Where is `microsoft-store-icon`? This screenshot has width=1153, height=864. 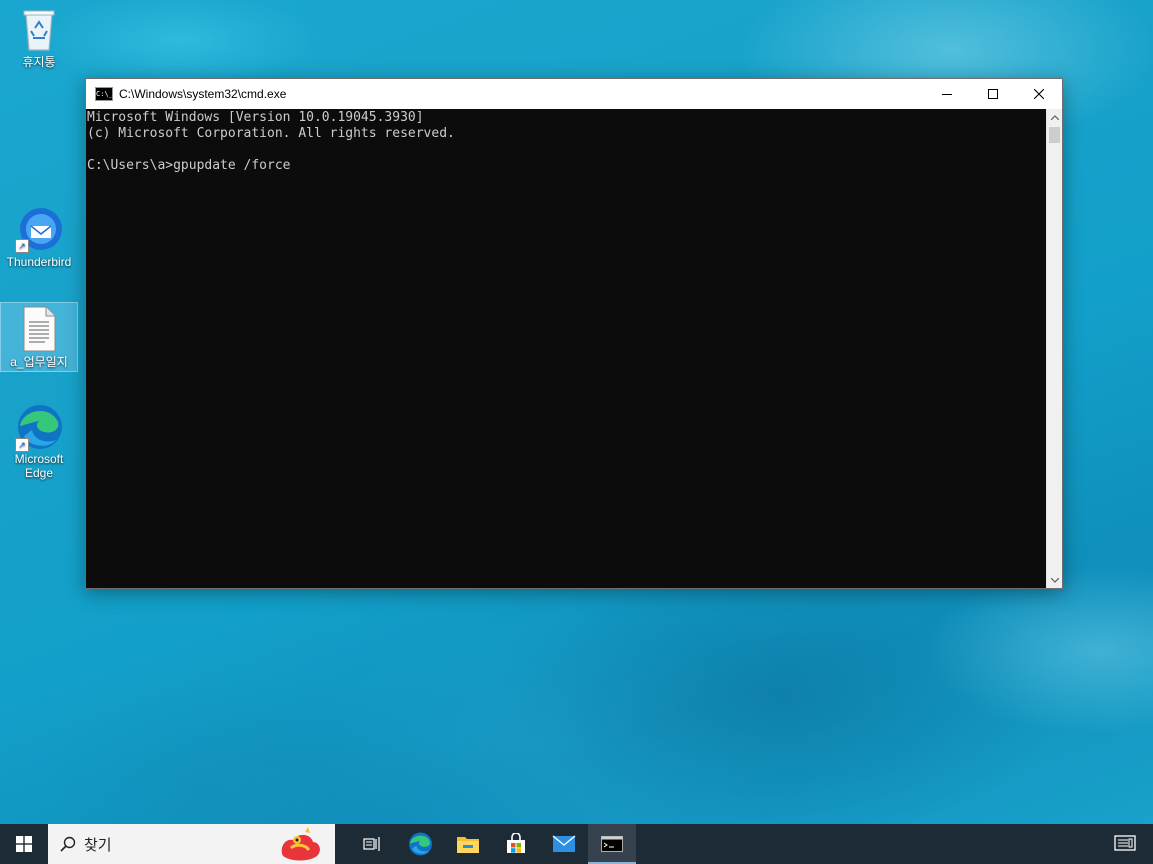
microsoft-store-icon is located at coordinates (516, 843).